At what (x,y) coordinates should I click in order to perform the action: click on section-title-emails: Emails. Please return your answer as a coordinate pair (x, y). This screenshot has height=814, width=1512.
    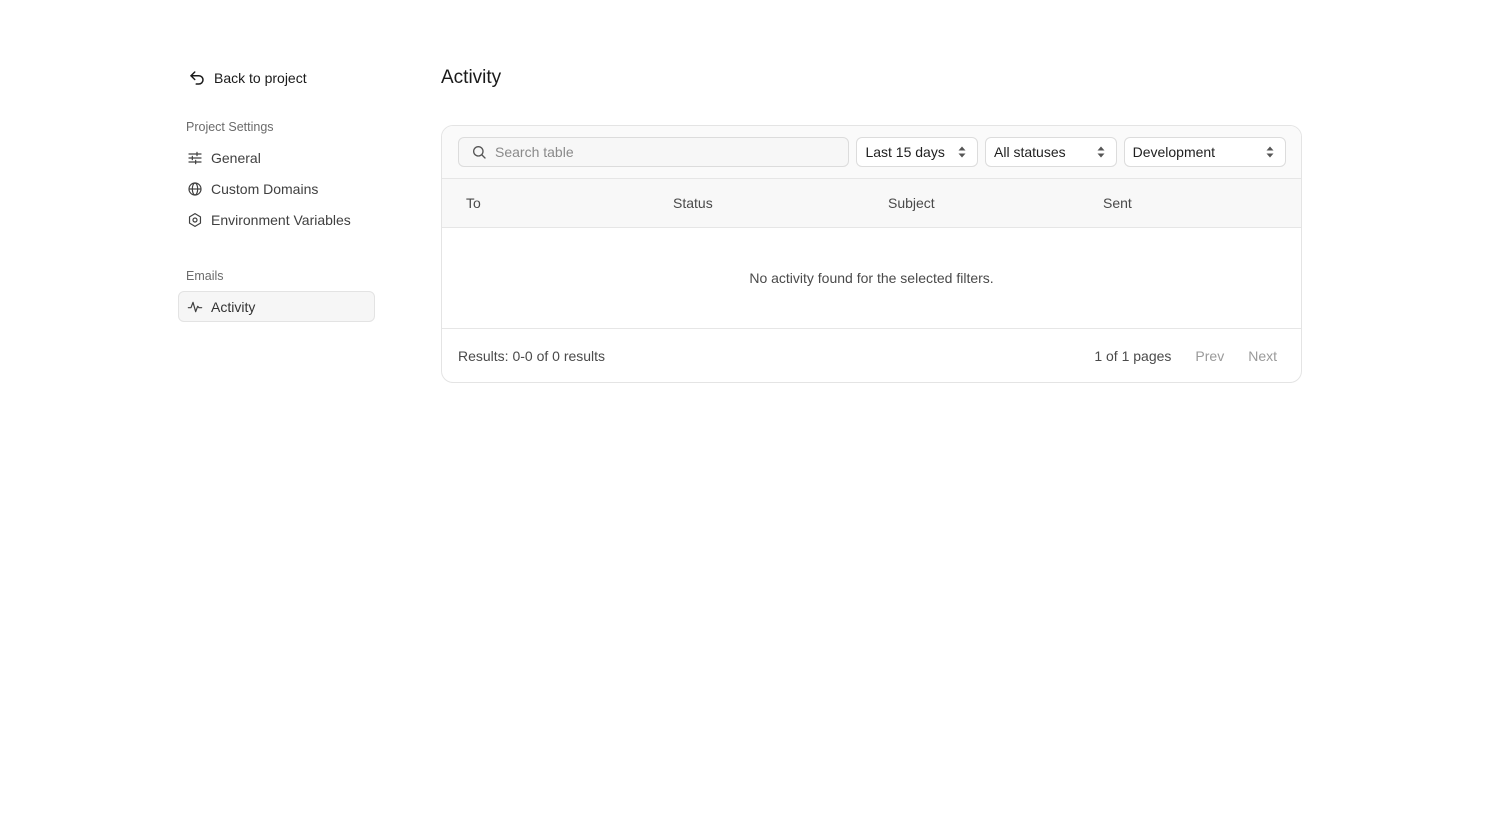
    Looking at the image, I should click on (205, 276).